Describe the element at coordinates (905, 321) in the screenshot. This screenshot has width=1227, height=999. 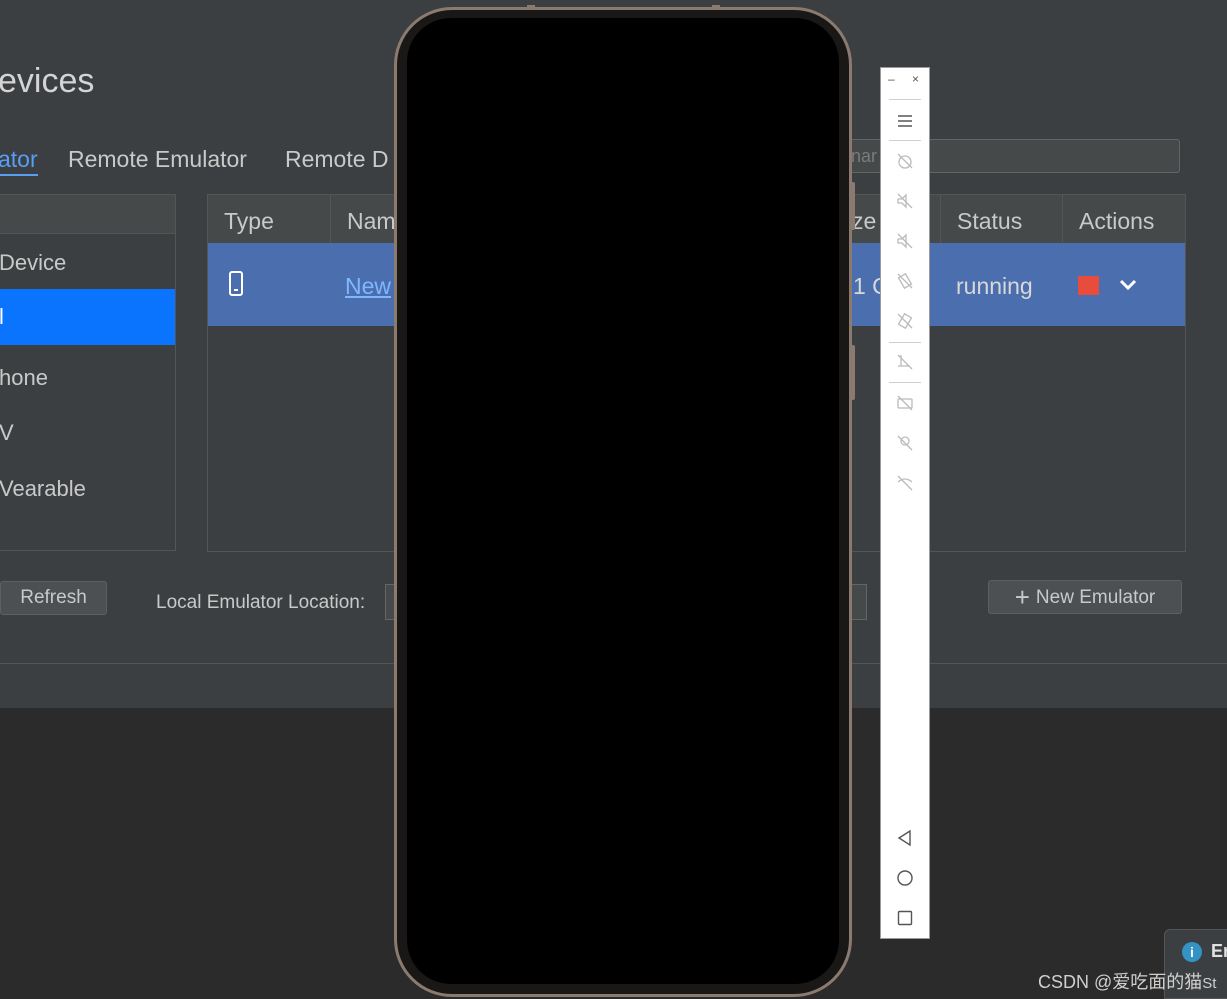
I see `rotate-right-disabled-icon` at that location.